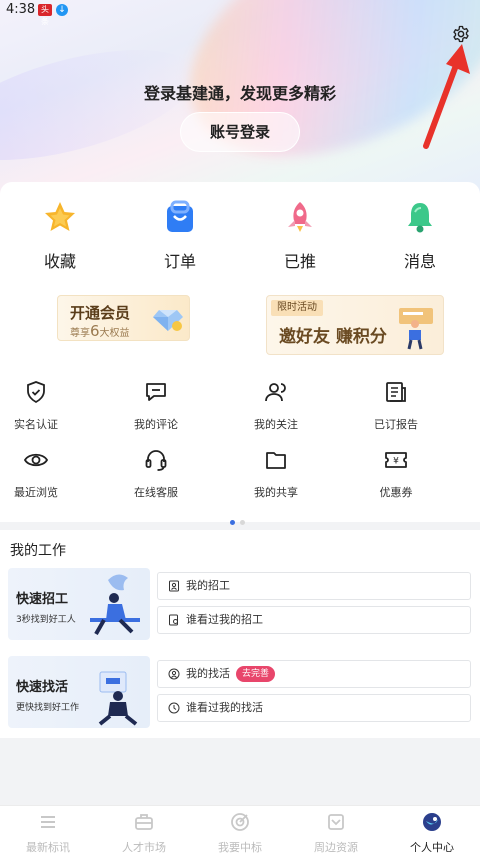 Image resolution: width=480 pixels, height=853 pixels. I want to click on profile-icon, so click(432, 822).